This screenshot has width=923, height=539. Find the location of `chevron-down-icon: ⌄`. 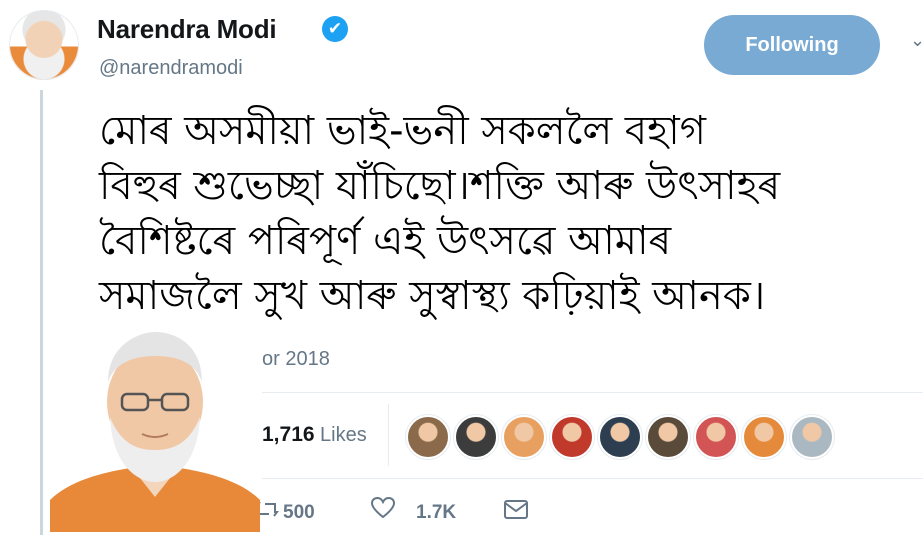

chevron-down-icon: ⌄ is located at coordinates (916, 40).